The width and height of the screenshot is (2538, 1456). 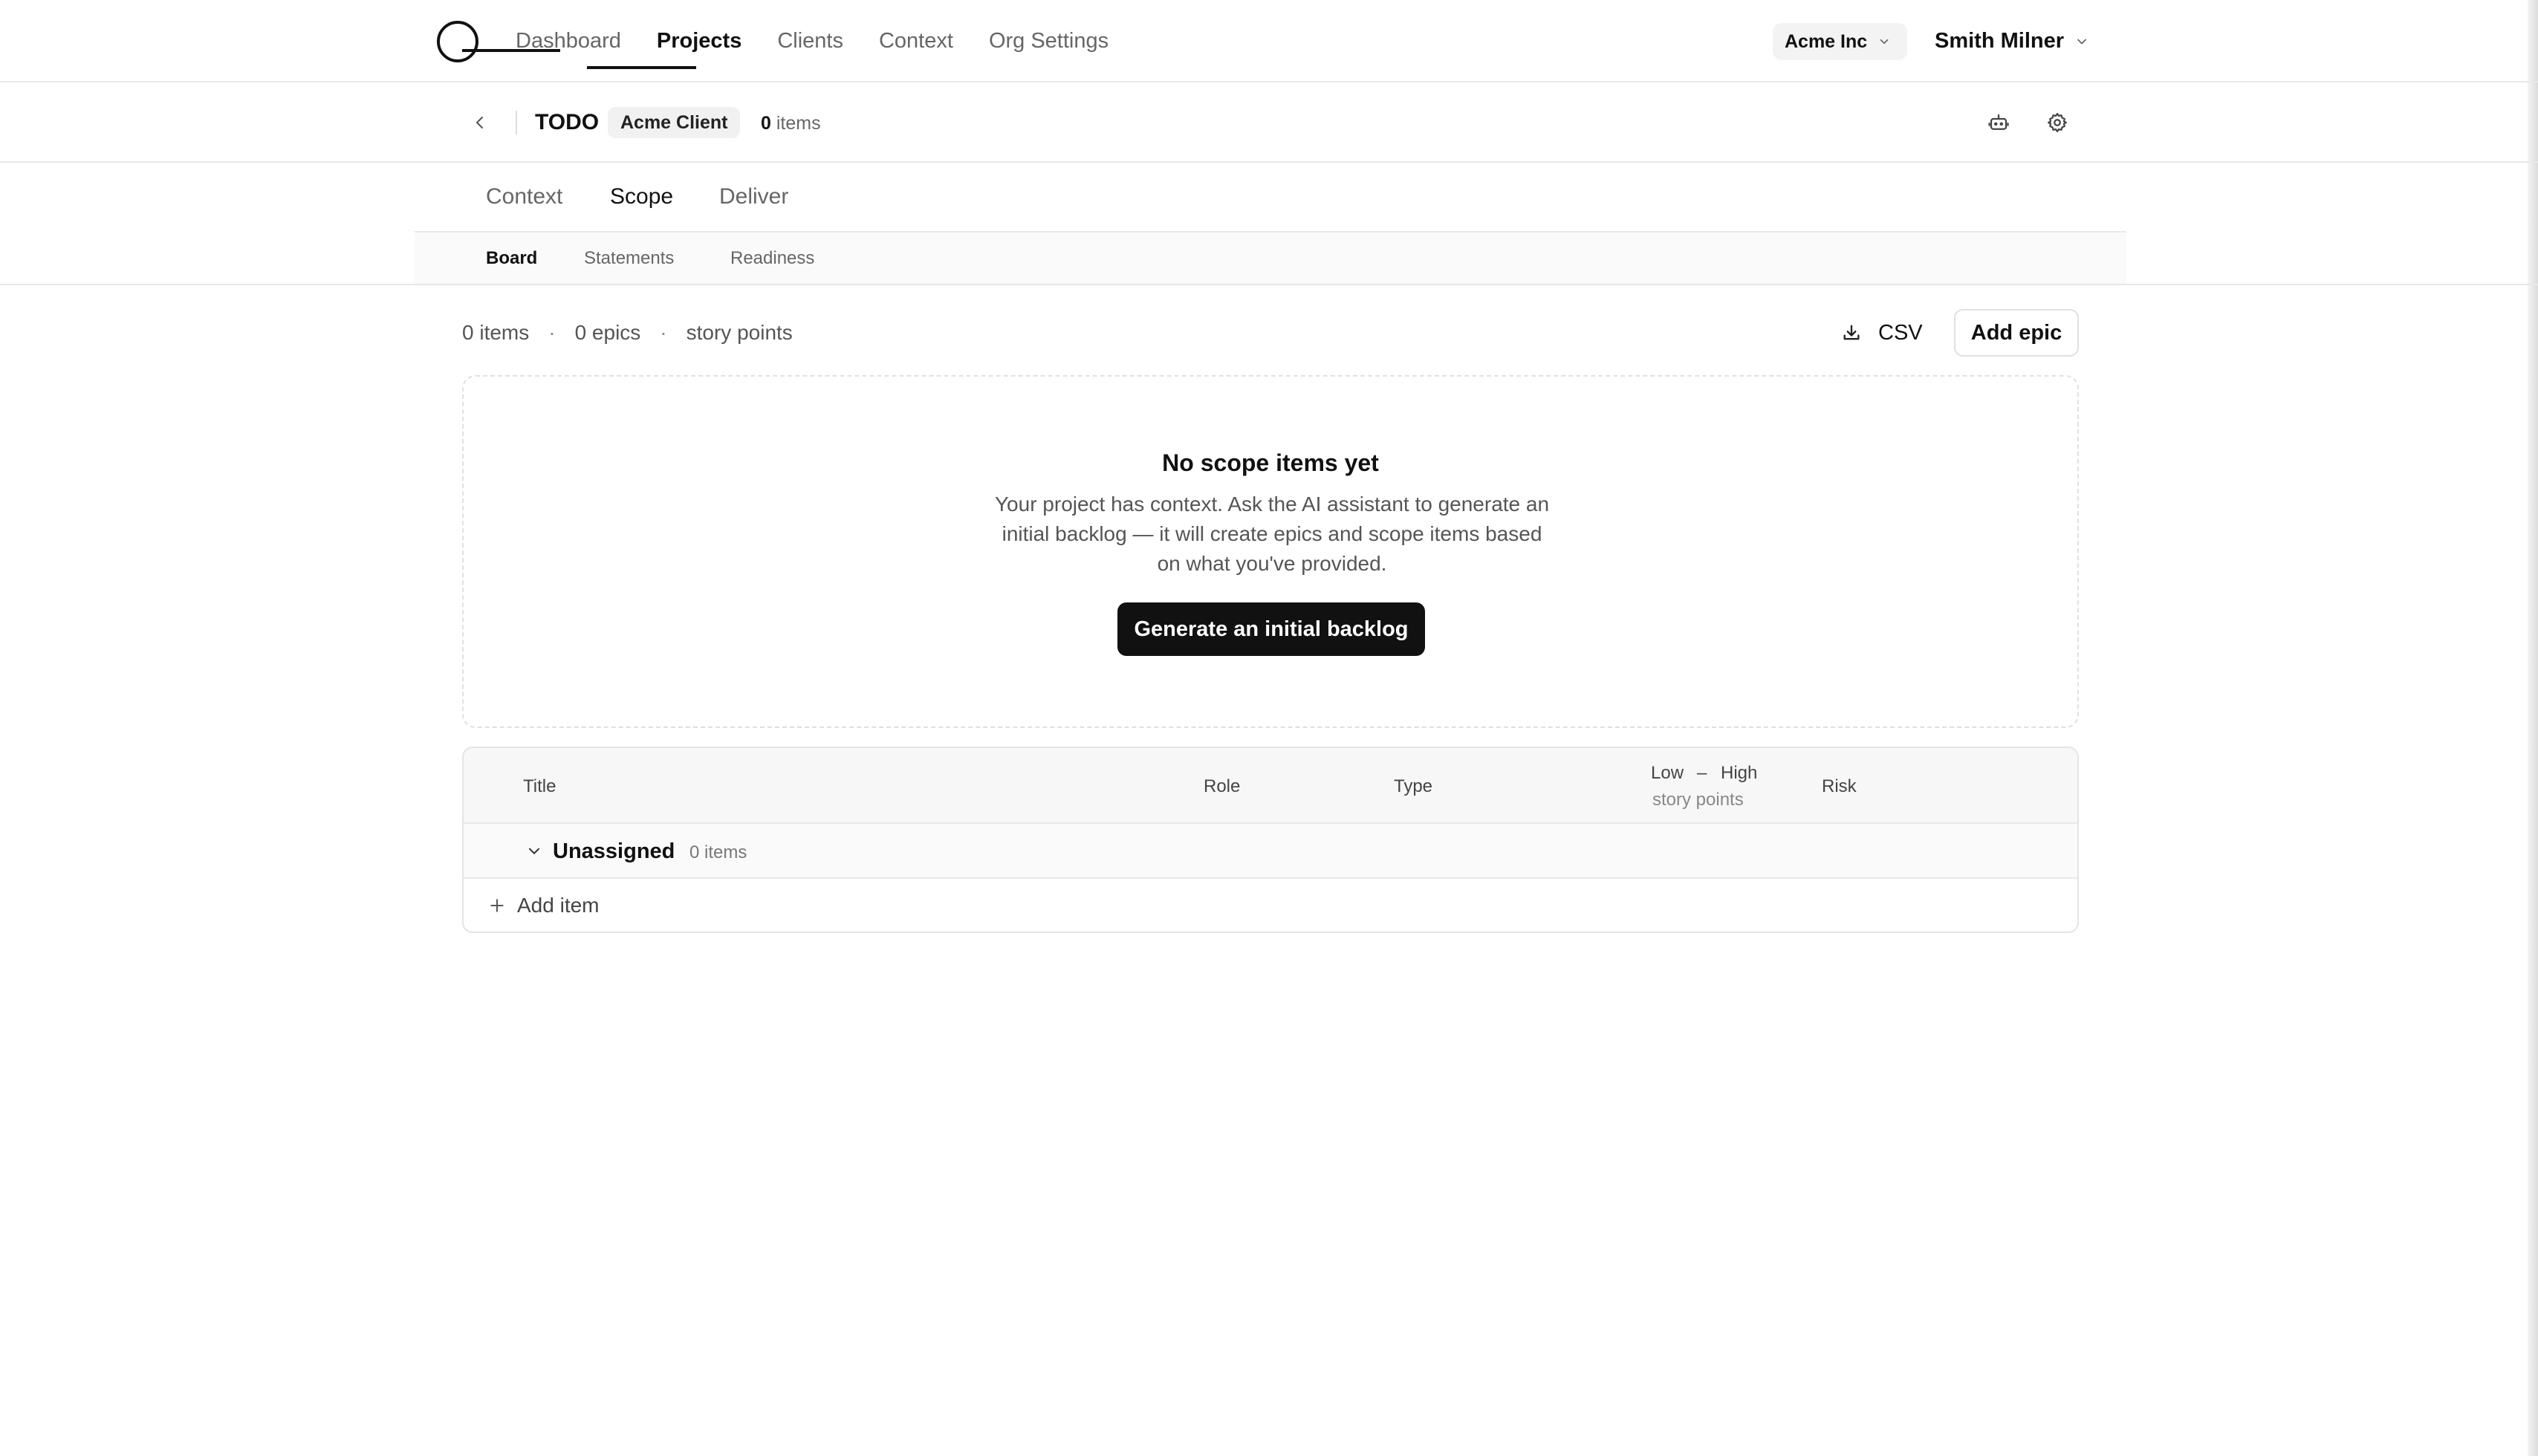 I want to click on column-high: High, so click(x=1739, y=773).